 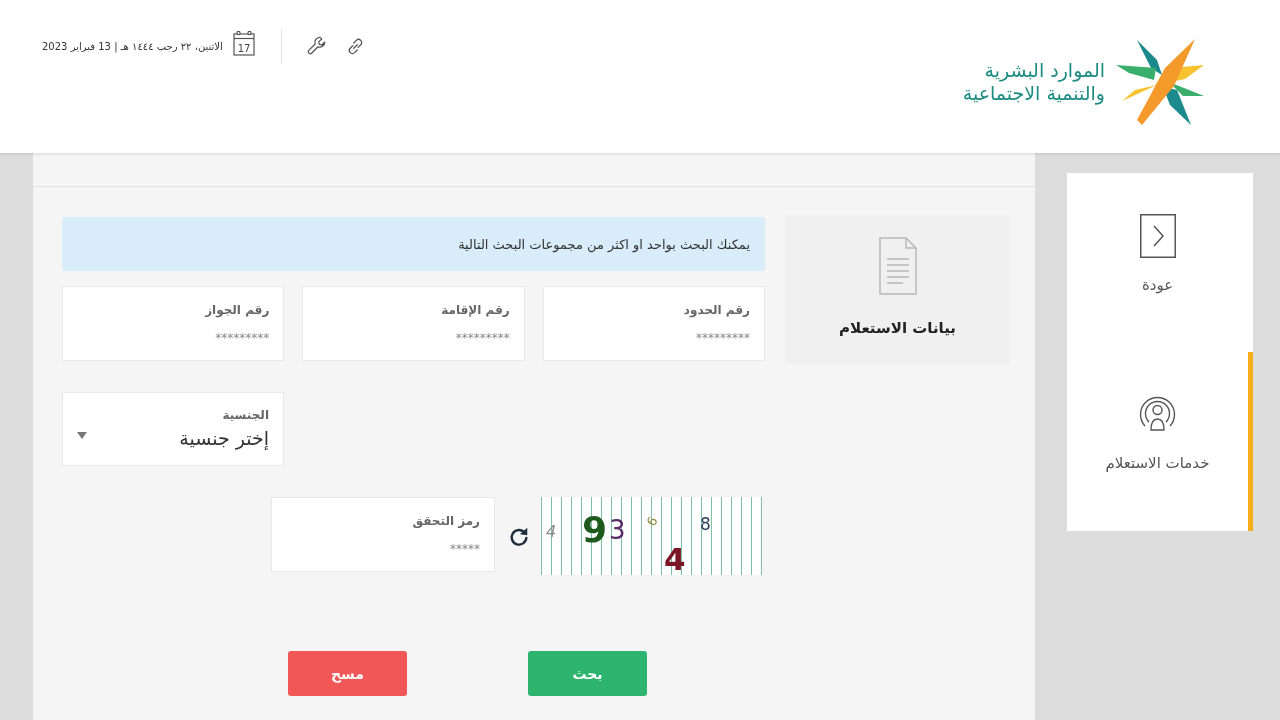 I want to click on field-label: رمز التحقق, so click(x=445, y=521).